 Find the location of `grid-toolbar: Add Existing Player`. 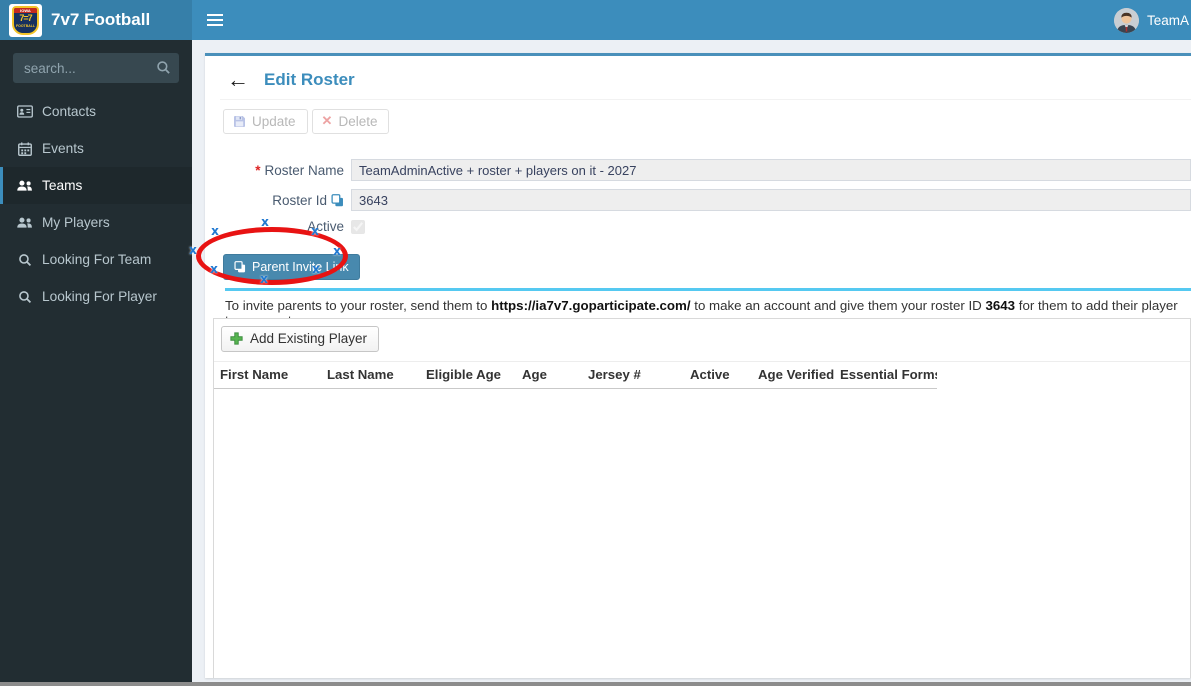

grid-toolbar: Add Existing Player is located at coordinates (702, 340).